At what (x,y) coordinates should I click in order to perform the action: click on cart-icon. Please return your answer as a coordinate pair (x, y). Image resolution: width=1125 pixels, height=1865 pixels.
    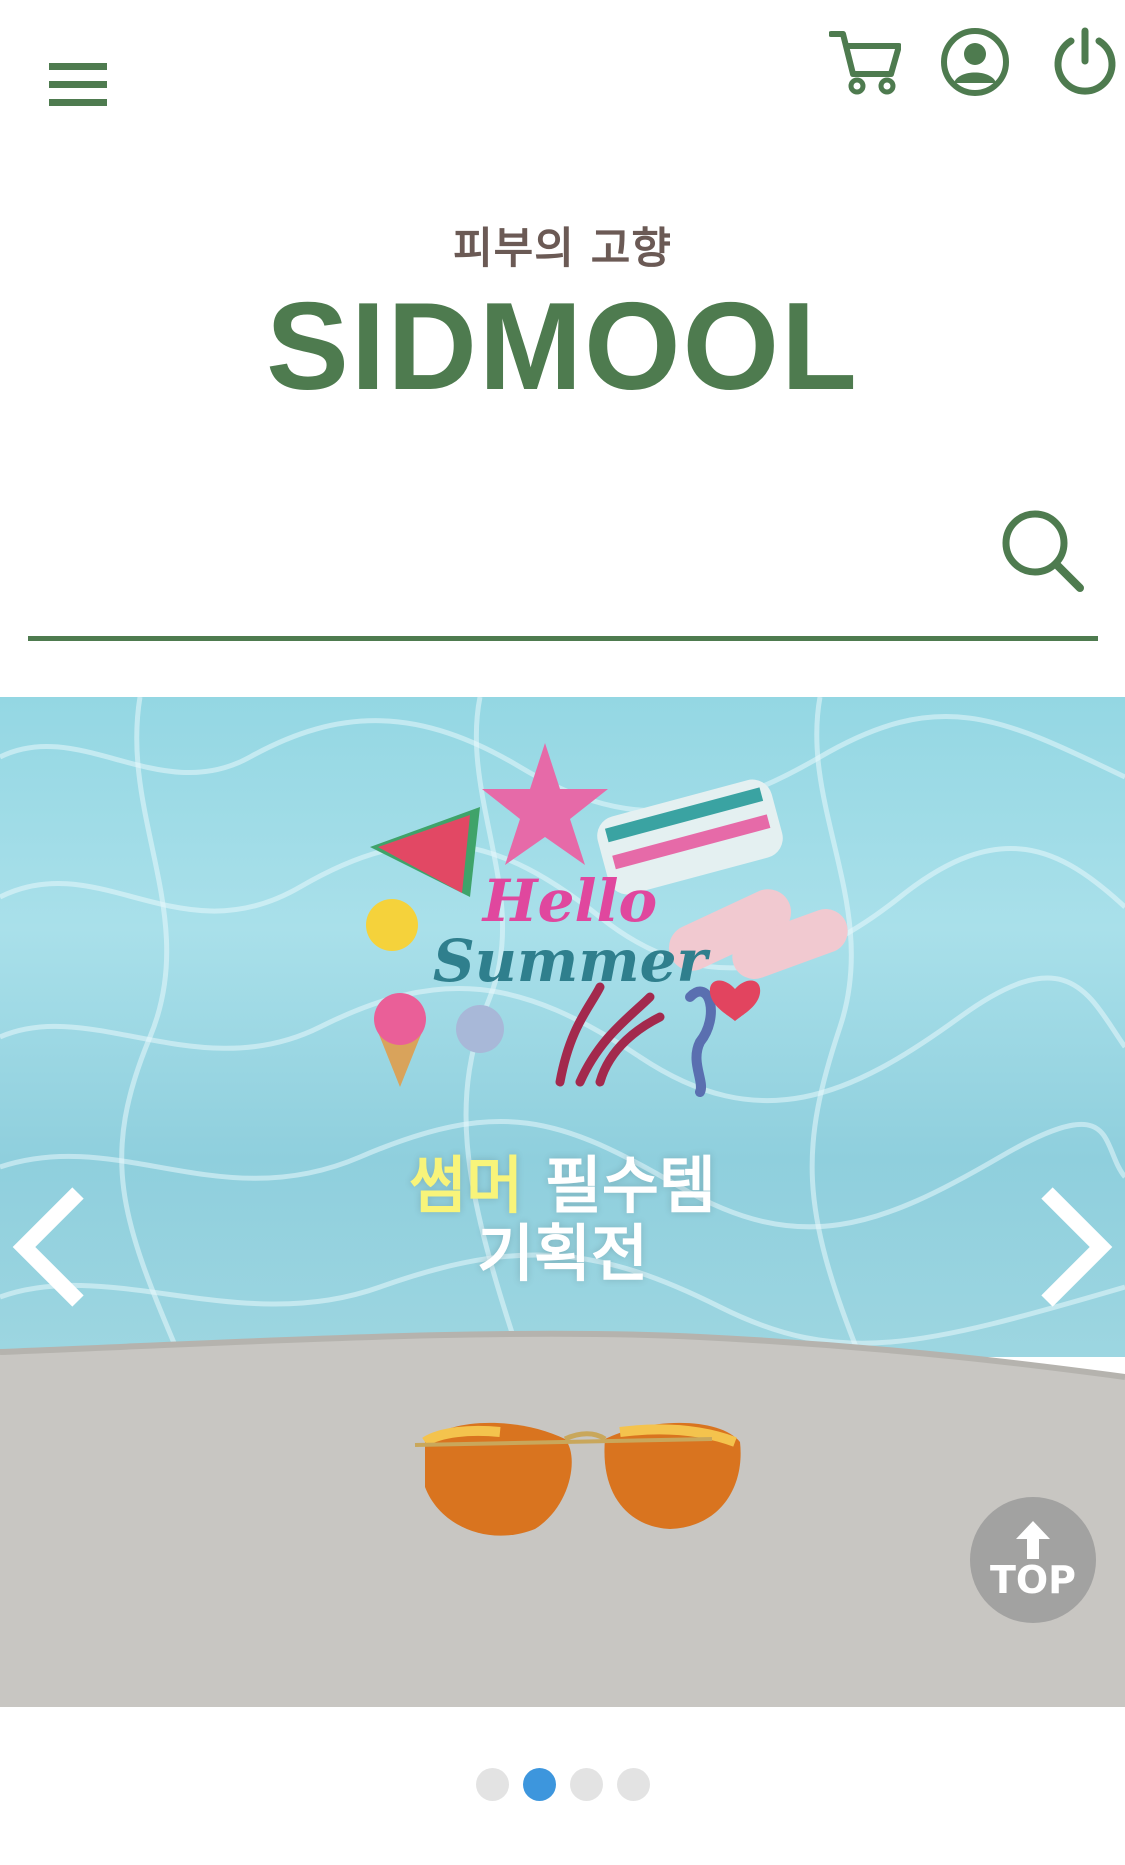
    Looking at the image, I should click on (865, 63).